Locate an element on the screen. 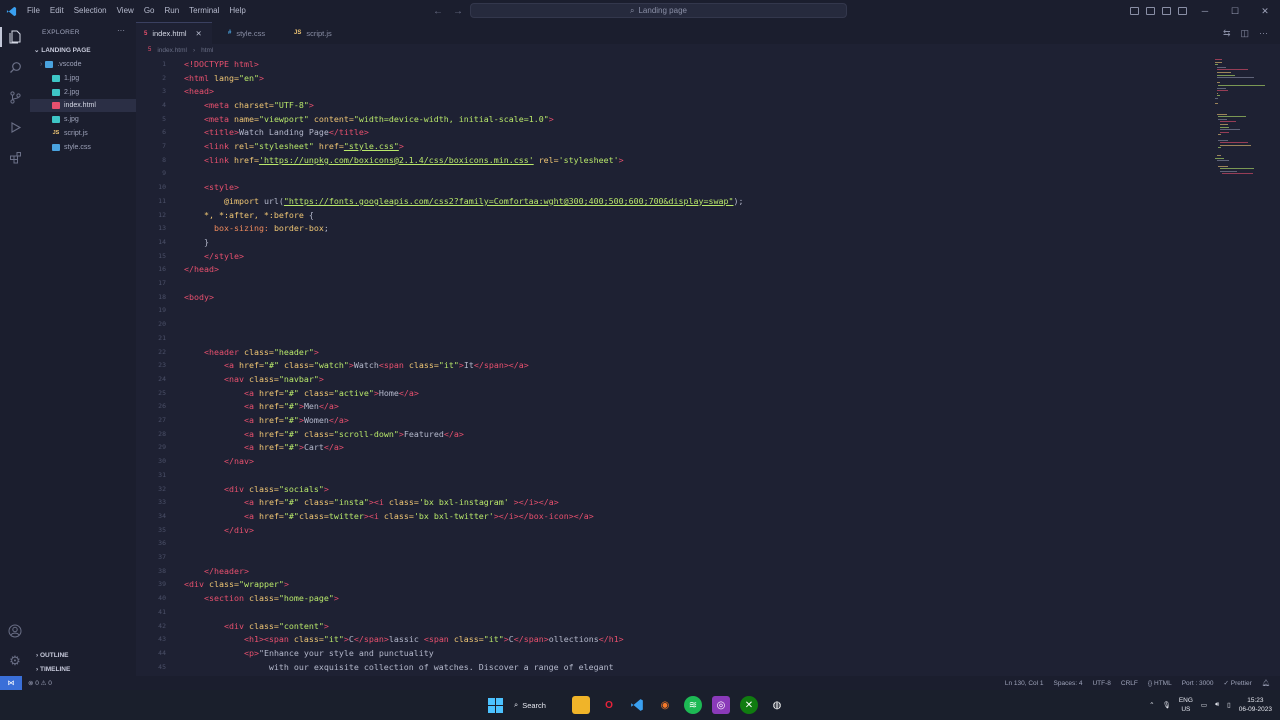 This screenshot has height=720, width=1280. close-window-icon: ✕ is located at coordinates (1265, 11).